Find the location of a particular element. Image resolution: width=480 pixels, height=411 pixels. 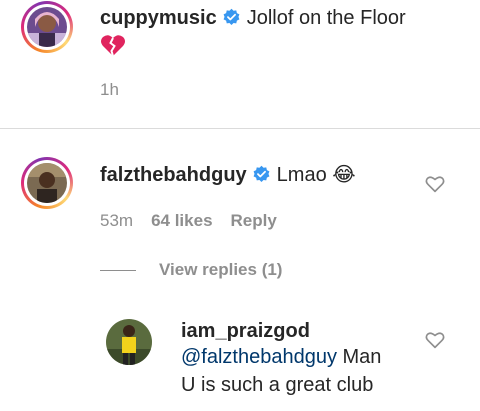

timestamp: 1h is located at coordinates (109, 89).